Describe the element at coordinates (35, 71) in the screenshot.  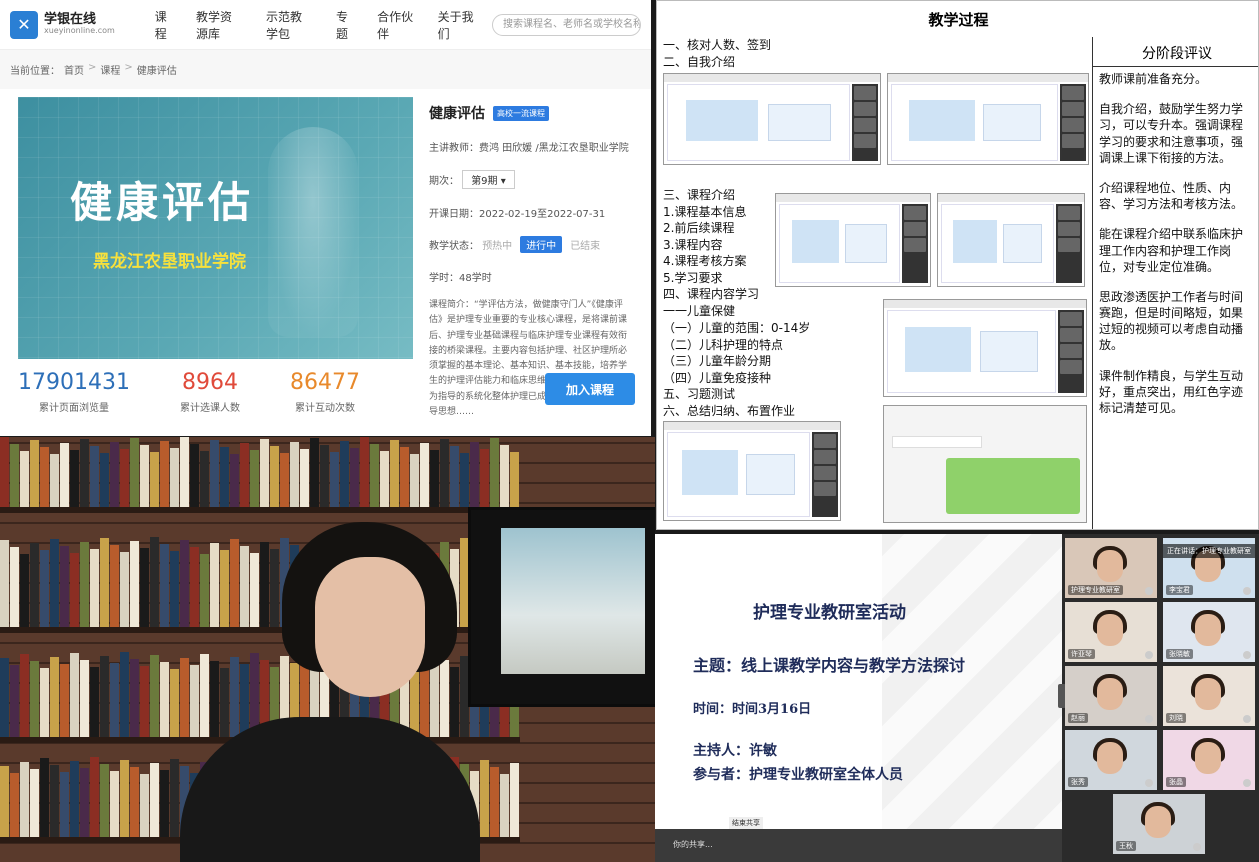
I see `breadcrumb-label: 当前位置：` at that location.